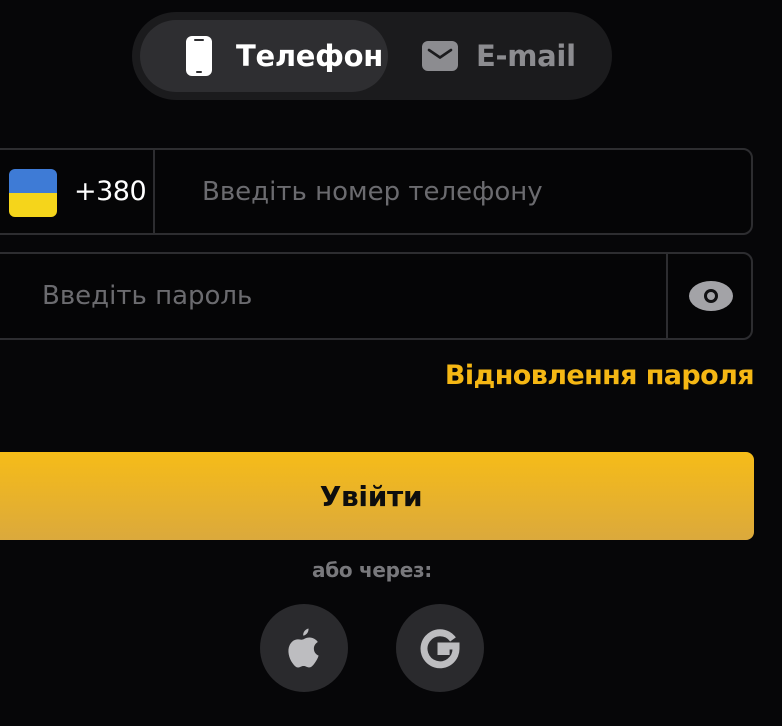 The image size is (782, 726). I want to click on password-input, so click(342, 296).